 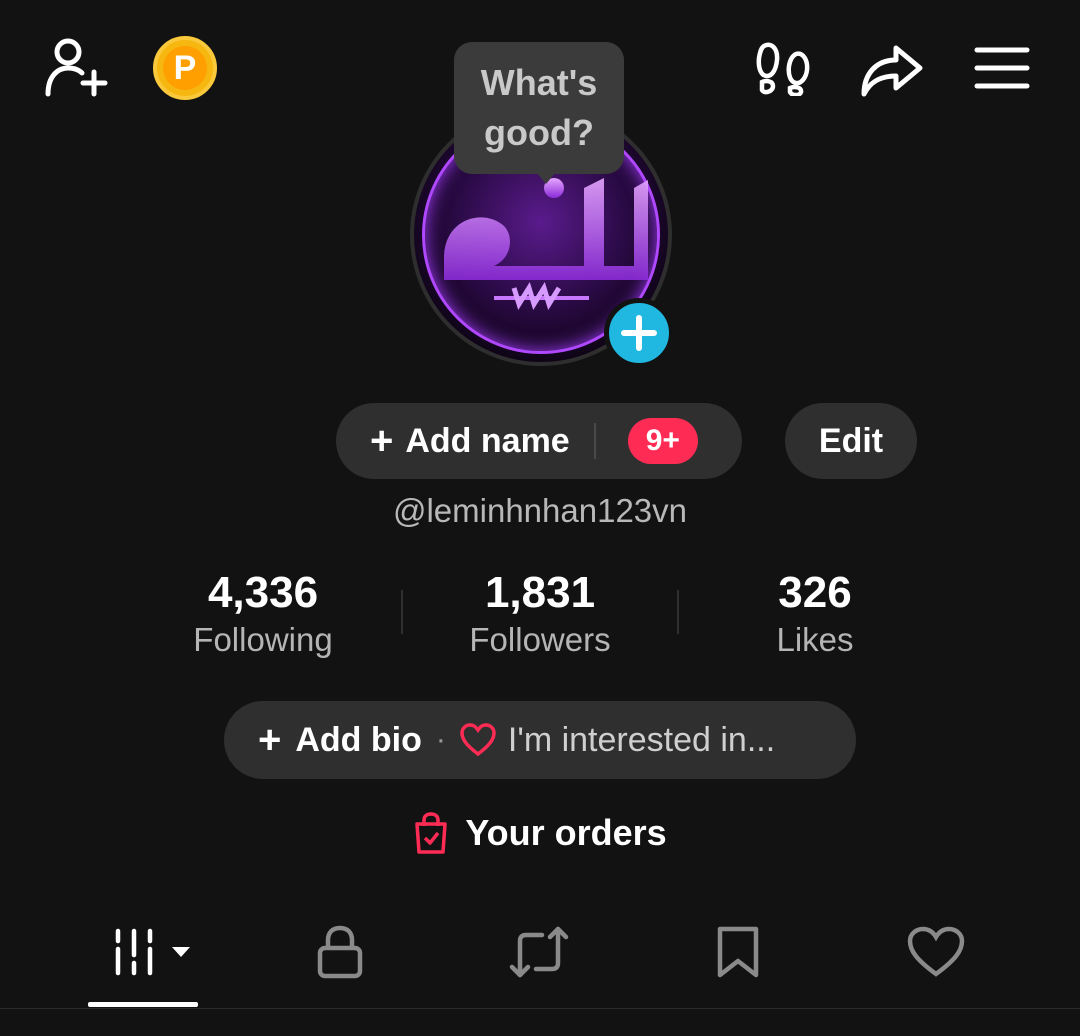 I want to click on footprints-icon, so click(x=783, y=68).